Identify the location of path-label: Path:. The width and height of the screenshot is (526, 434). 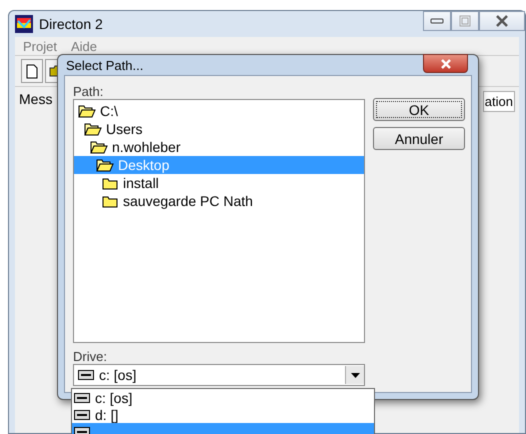
(88, 91).